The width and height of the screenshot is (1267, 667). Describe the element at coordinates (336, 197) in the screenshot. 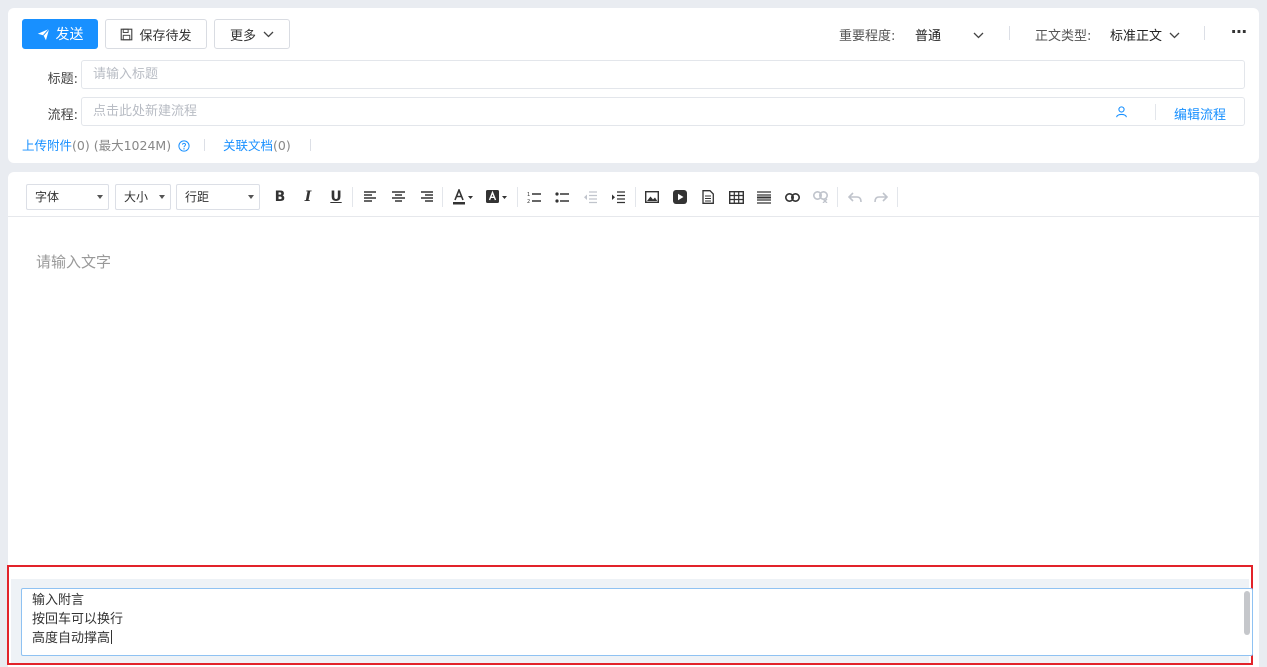

I see `underline-icon: U` at that location.